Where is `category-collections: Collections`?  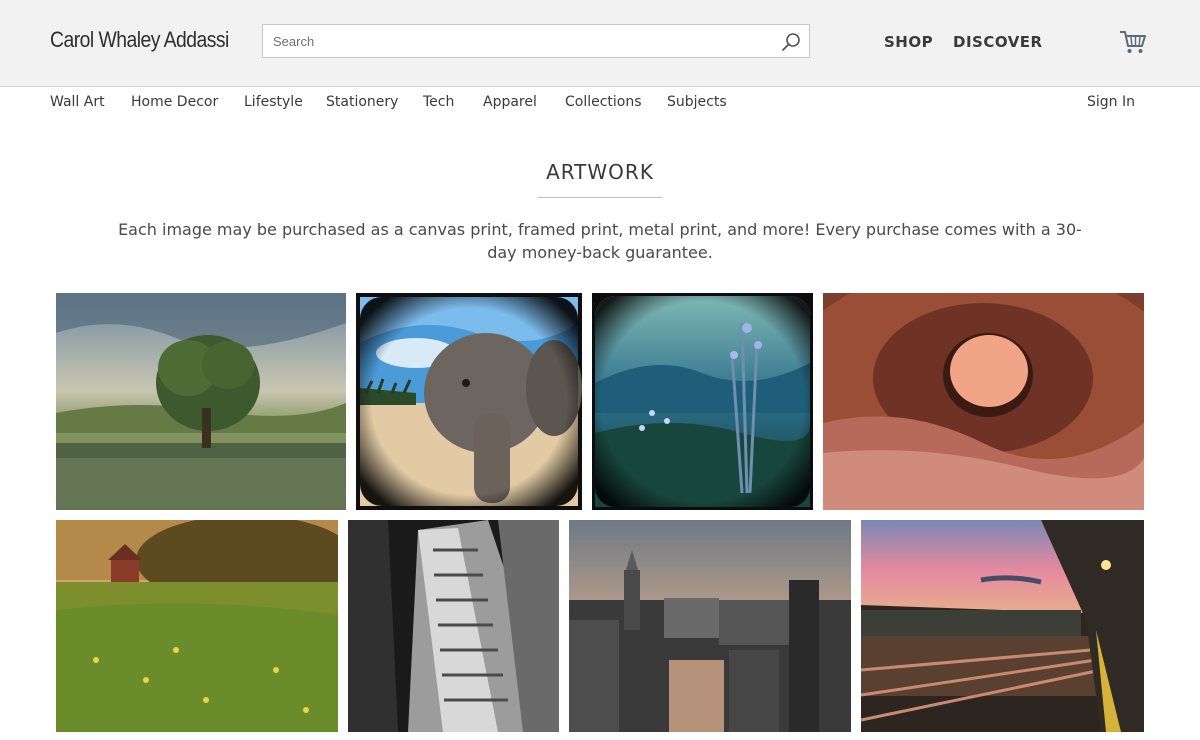 category-collections: Collections is located at coordinates (603, 102).